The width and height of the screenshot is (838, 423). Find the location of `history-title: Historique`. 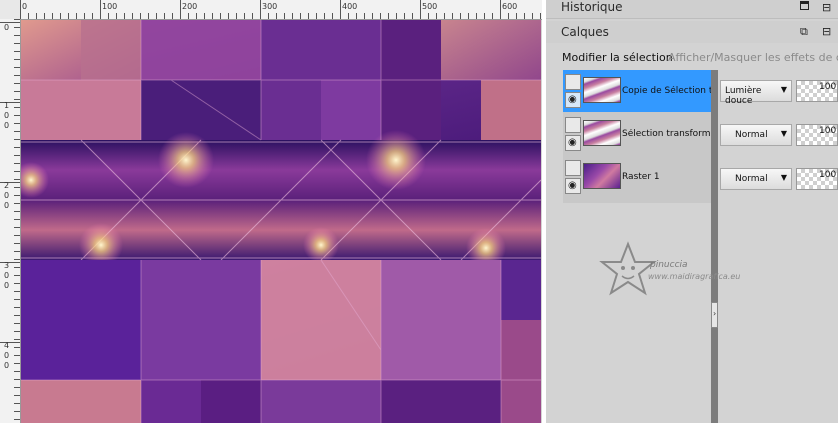

history-title: Historique is located at coordinates (592, 7).